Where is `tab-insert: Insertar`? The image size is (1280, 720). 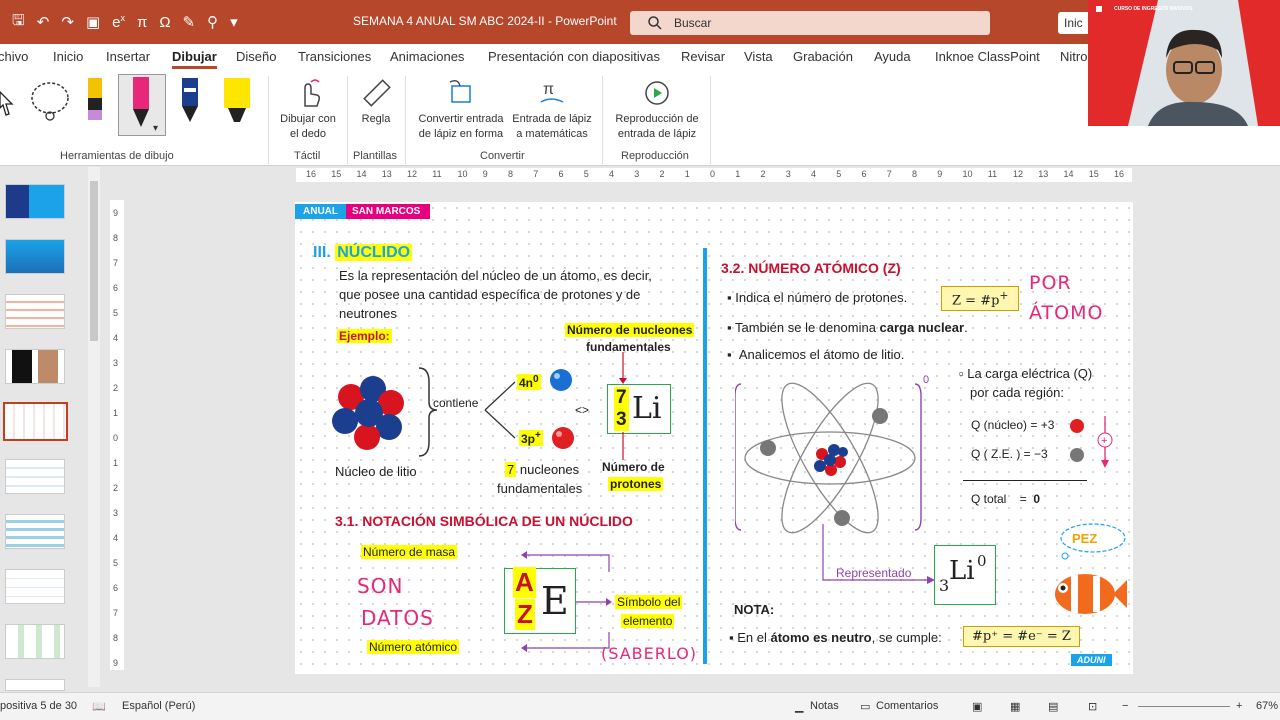 tab-insert: Insertar is located at coordinates (128, 56).